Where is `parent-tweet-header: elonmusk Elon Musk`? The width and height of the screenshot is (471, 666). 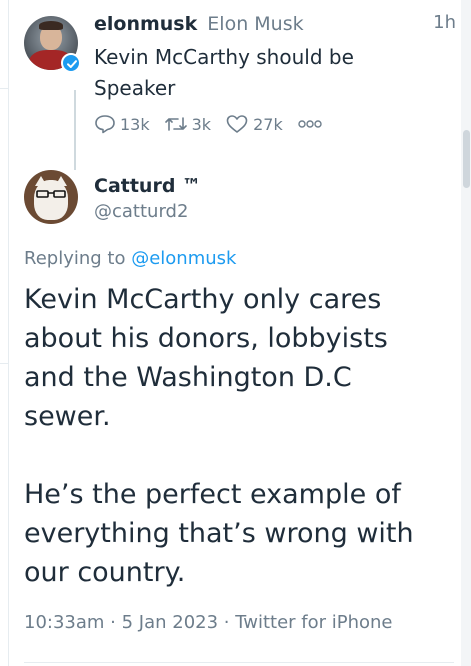 parent-tweet-header: elonmusk Elon Musk is located at coordinates (274, 24).